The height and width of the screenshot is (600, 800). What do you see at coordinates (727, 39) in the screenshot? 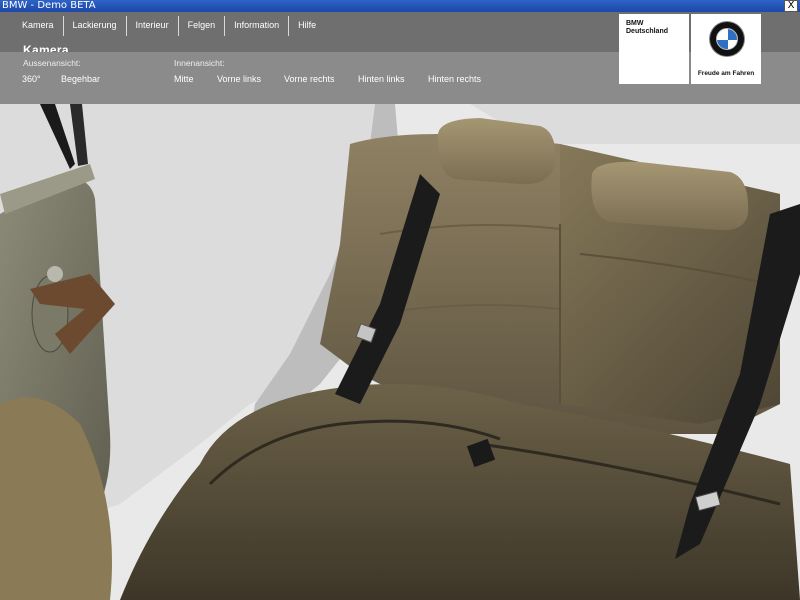
I see `bmw-roundel-icon` at bounding box center [727, 39].